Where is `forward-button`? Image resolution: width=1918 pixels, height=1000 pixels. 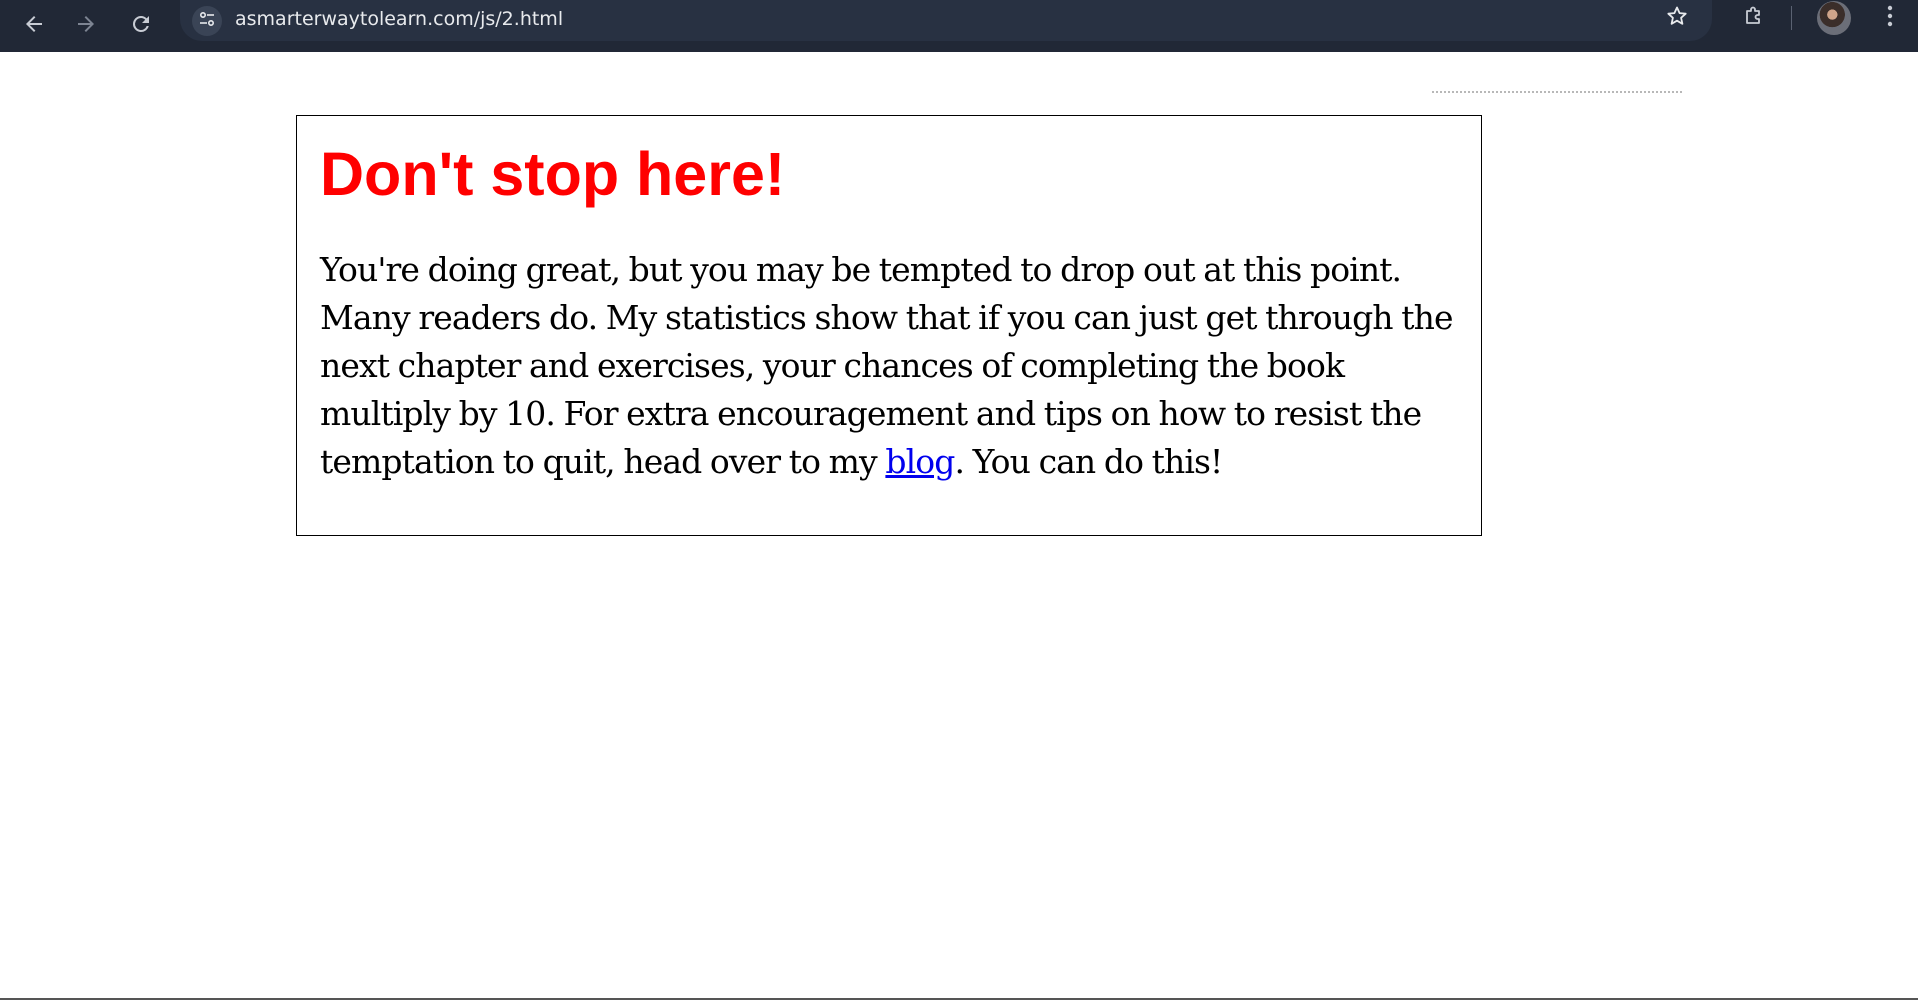 forward-button is located at coordinates (86, 24).